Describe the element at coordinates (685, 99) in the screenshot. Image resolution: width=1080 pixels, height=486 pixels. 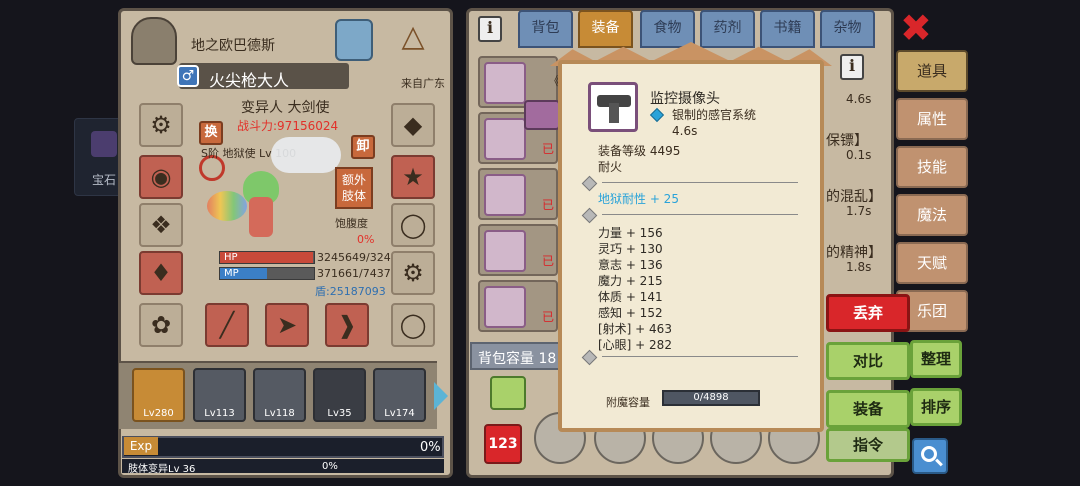
I see `item-name: 监控摄像头` at that location.